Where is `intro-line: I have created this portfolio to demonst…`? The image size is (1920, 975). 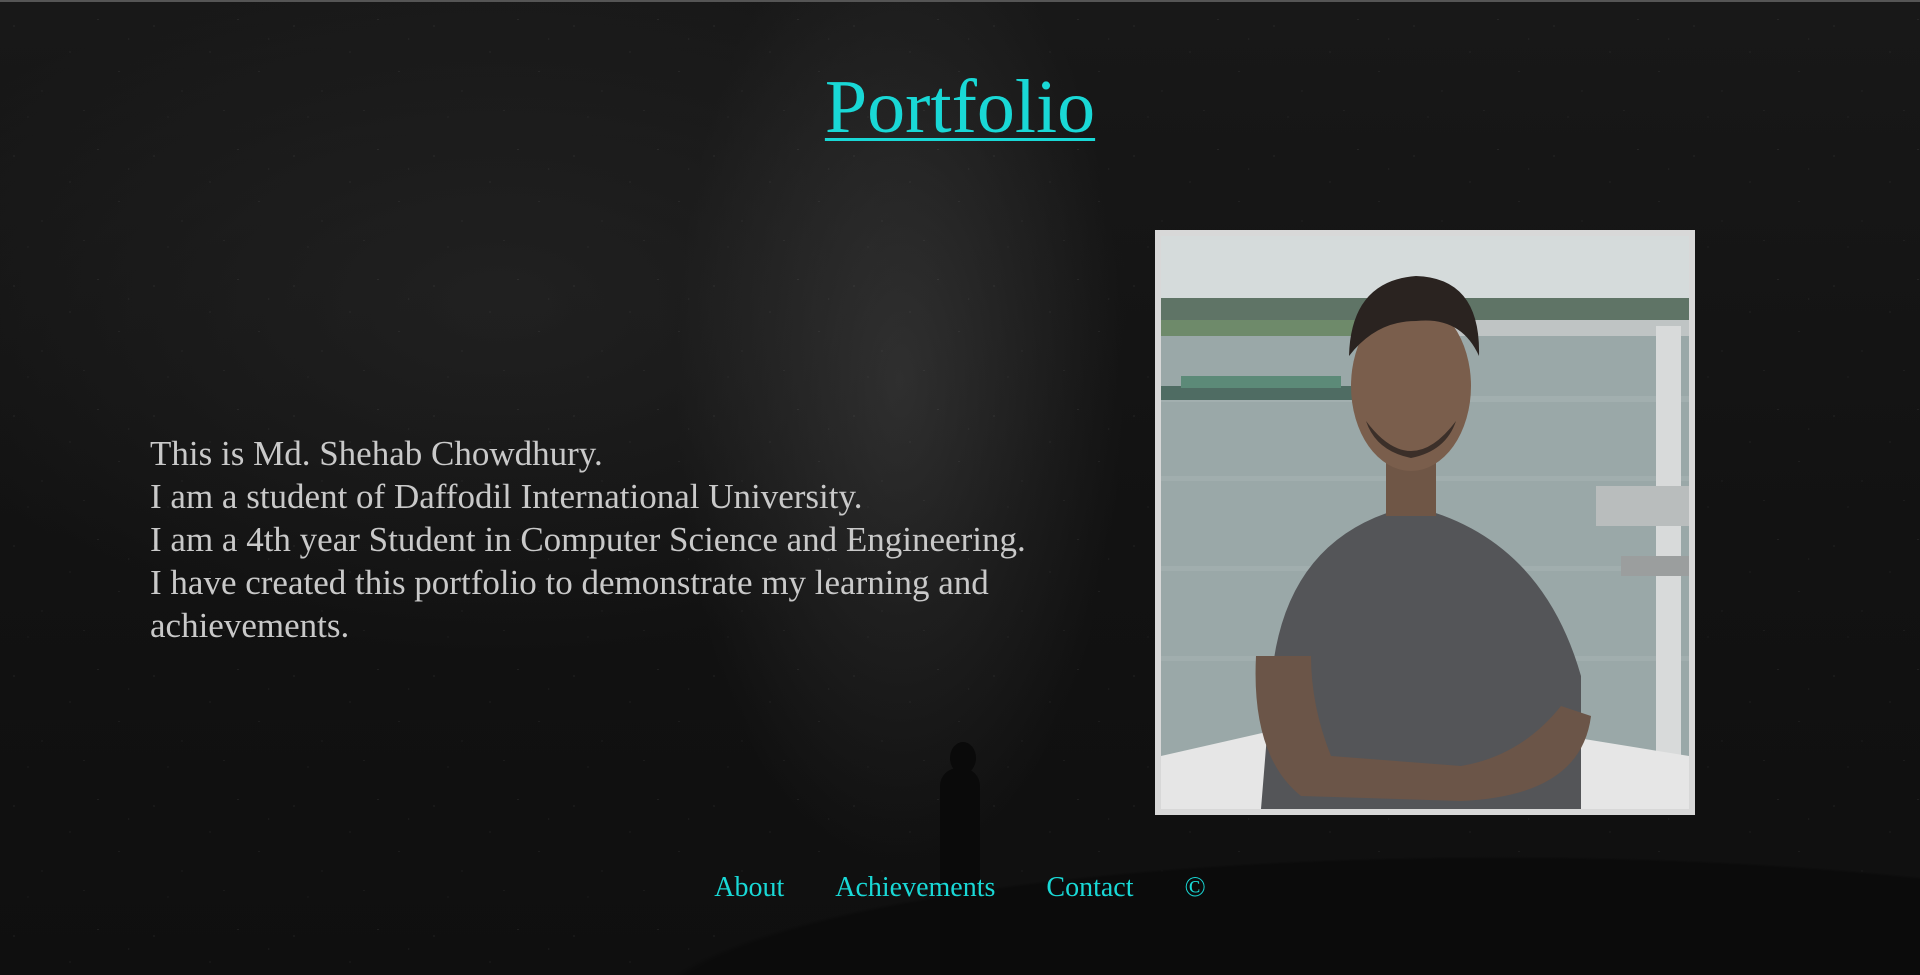 intro-line: I have created this portfolio to demonst… is located at coordinates (569, 604).